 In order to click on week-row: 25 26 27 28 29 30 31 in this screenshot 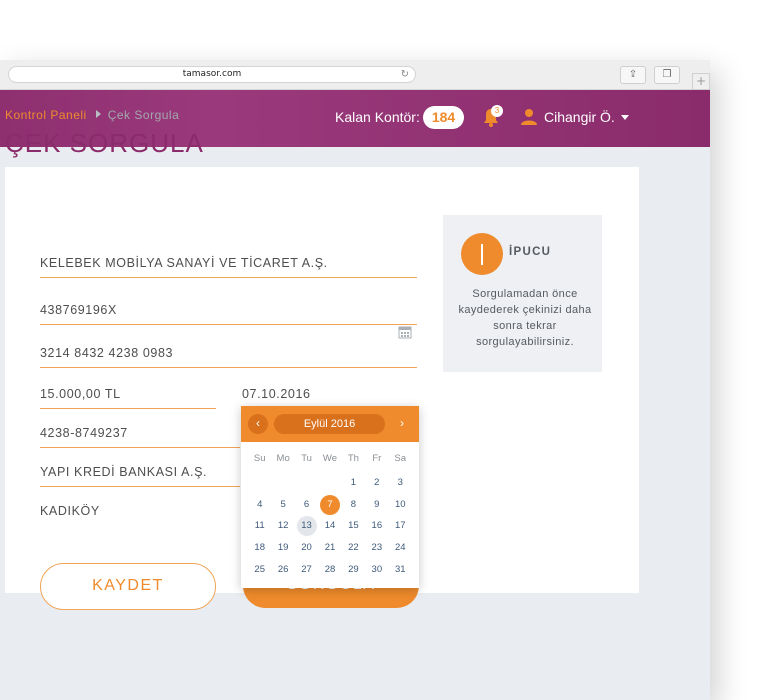, I will do `click(330, 570)`.